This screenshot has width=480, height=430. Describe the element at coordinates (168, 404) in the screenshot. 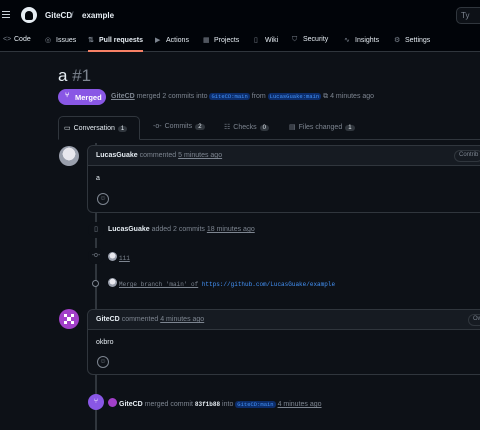

I see `event-action: merged commit` at that location.